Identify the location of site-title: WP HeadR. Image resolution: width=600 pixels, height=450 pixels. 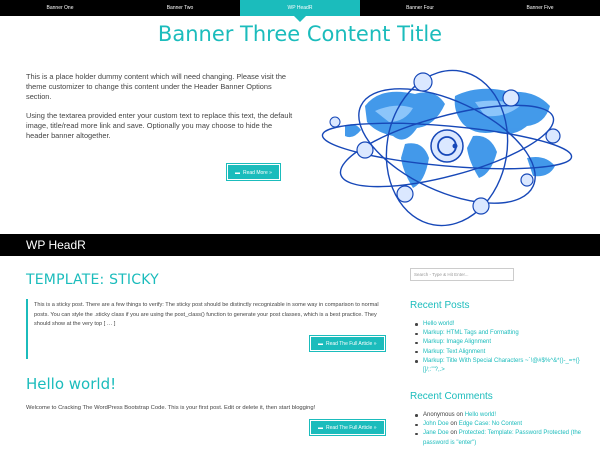
(300, 245).